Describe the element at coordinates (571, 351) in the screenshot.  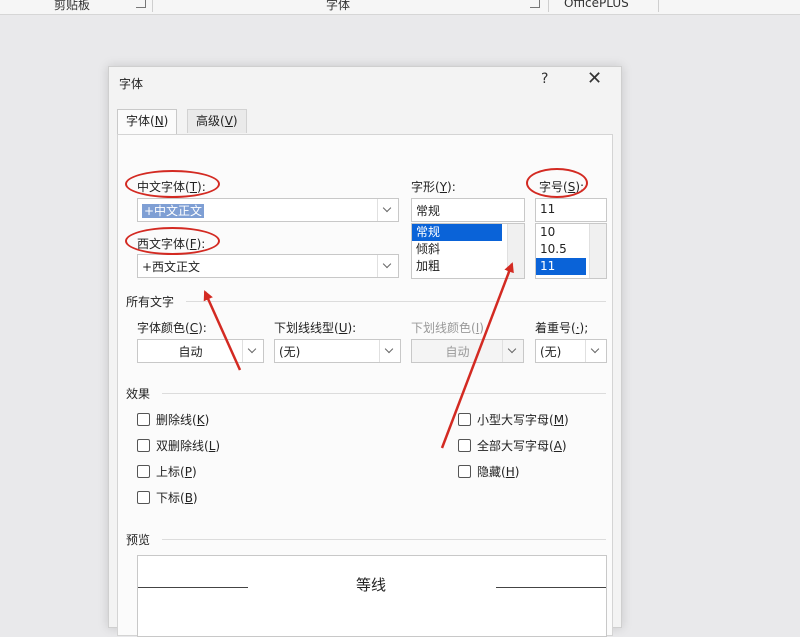
I see `emphasis-select: (无)` at that location.